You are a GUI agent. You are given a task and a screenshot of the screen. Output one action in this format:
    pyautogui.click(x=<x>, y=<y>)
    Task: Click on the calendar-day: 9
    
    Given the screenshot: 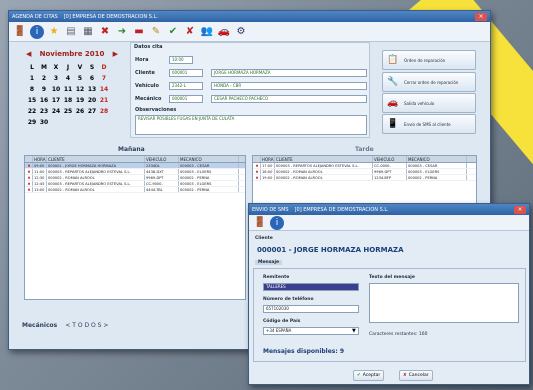 What is the action you would take?
    pyautogui.click(x=44, y=89)
    